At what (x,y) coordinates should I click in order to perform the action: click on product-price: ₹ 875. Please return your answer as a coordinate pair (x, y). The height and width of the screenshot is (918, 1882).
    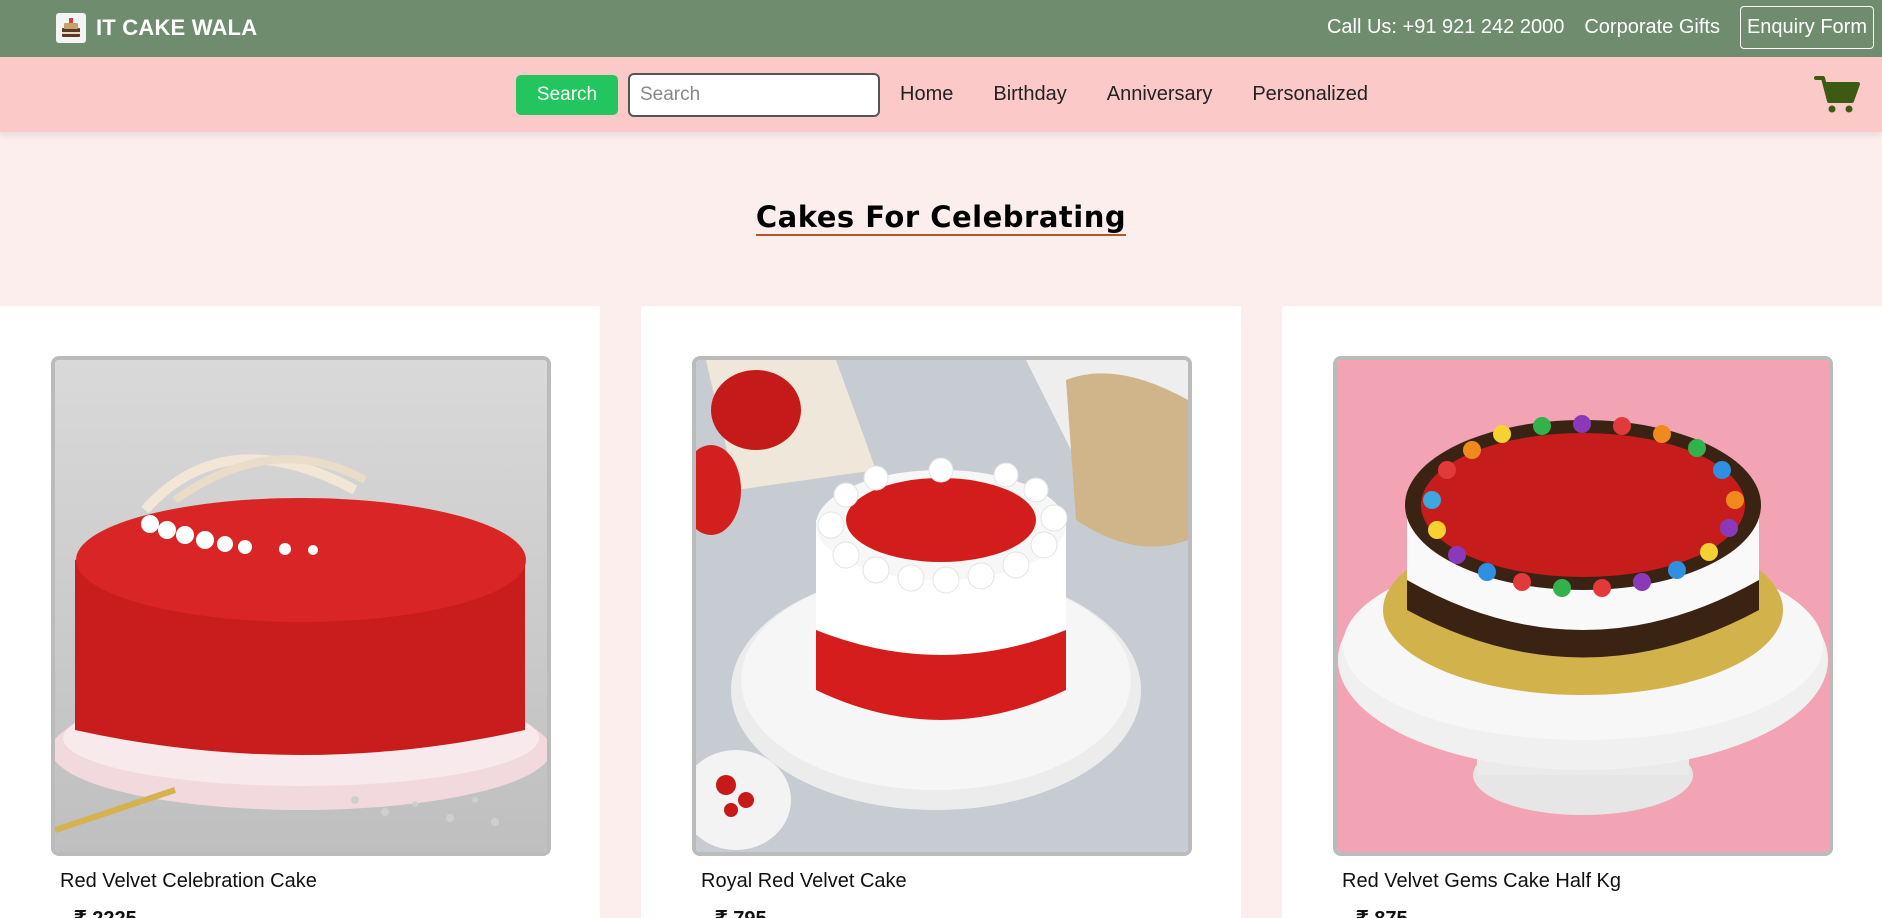
    Looking at the image, I should click on (1382, 912).